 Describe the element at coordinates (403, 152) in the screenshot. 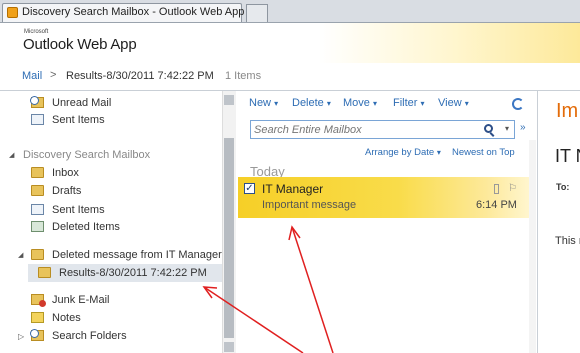

I see `arrange-by-button: Arrange by Date ▾` at that location.